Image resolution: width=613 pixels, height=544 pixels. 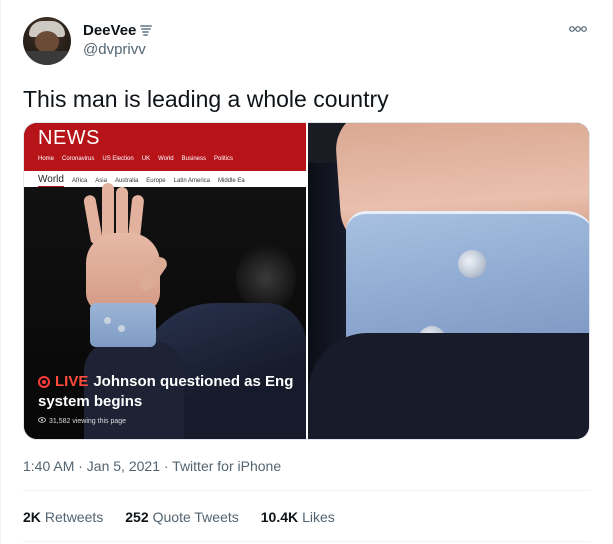 I want to click on news-nav-item: World, so click(x=166, y=159).